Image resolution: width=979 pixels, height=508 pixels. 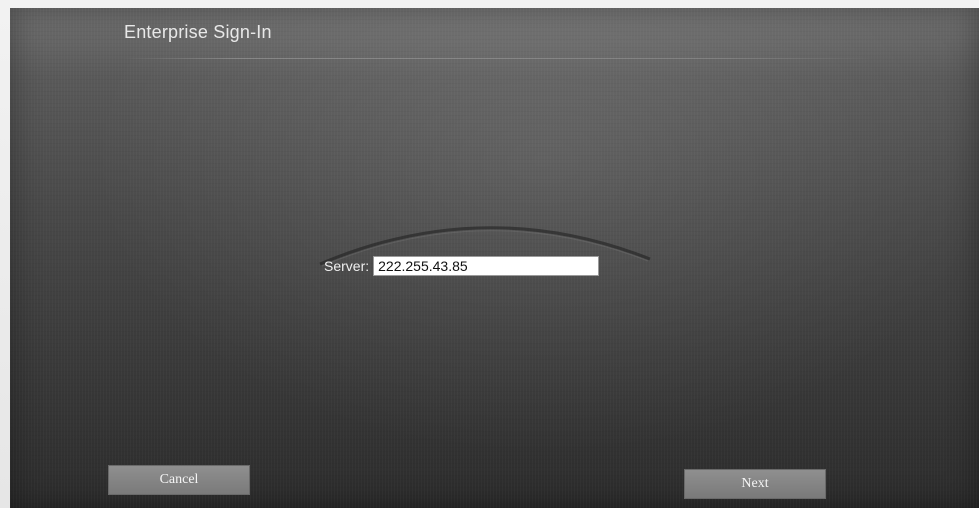 What do you see at coordinates (198, 32) in the screenshot?
I see `page-title: Enterprise Sign-In` at bounding box center [198, 32].